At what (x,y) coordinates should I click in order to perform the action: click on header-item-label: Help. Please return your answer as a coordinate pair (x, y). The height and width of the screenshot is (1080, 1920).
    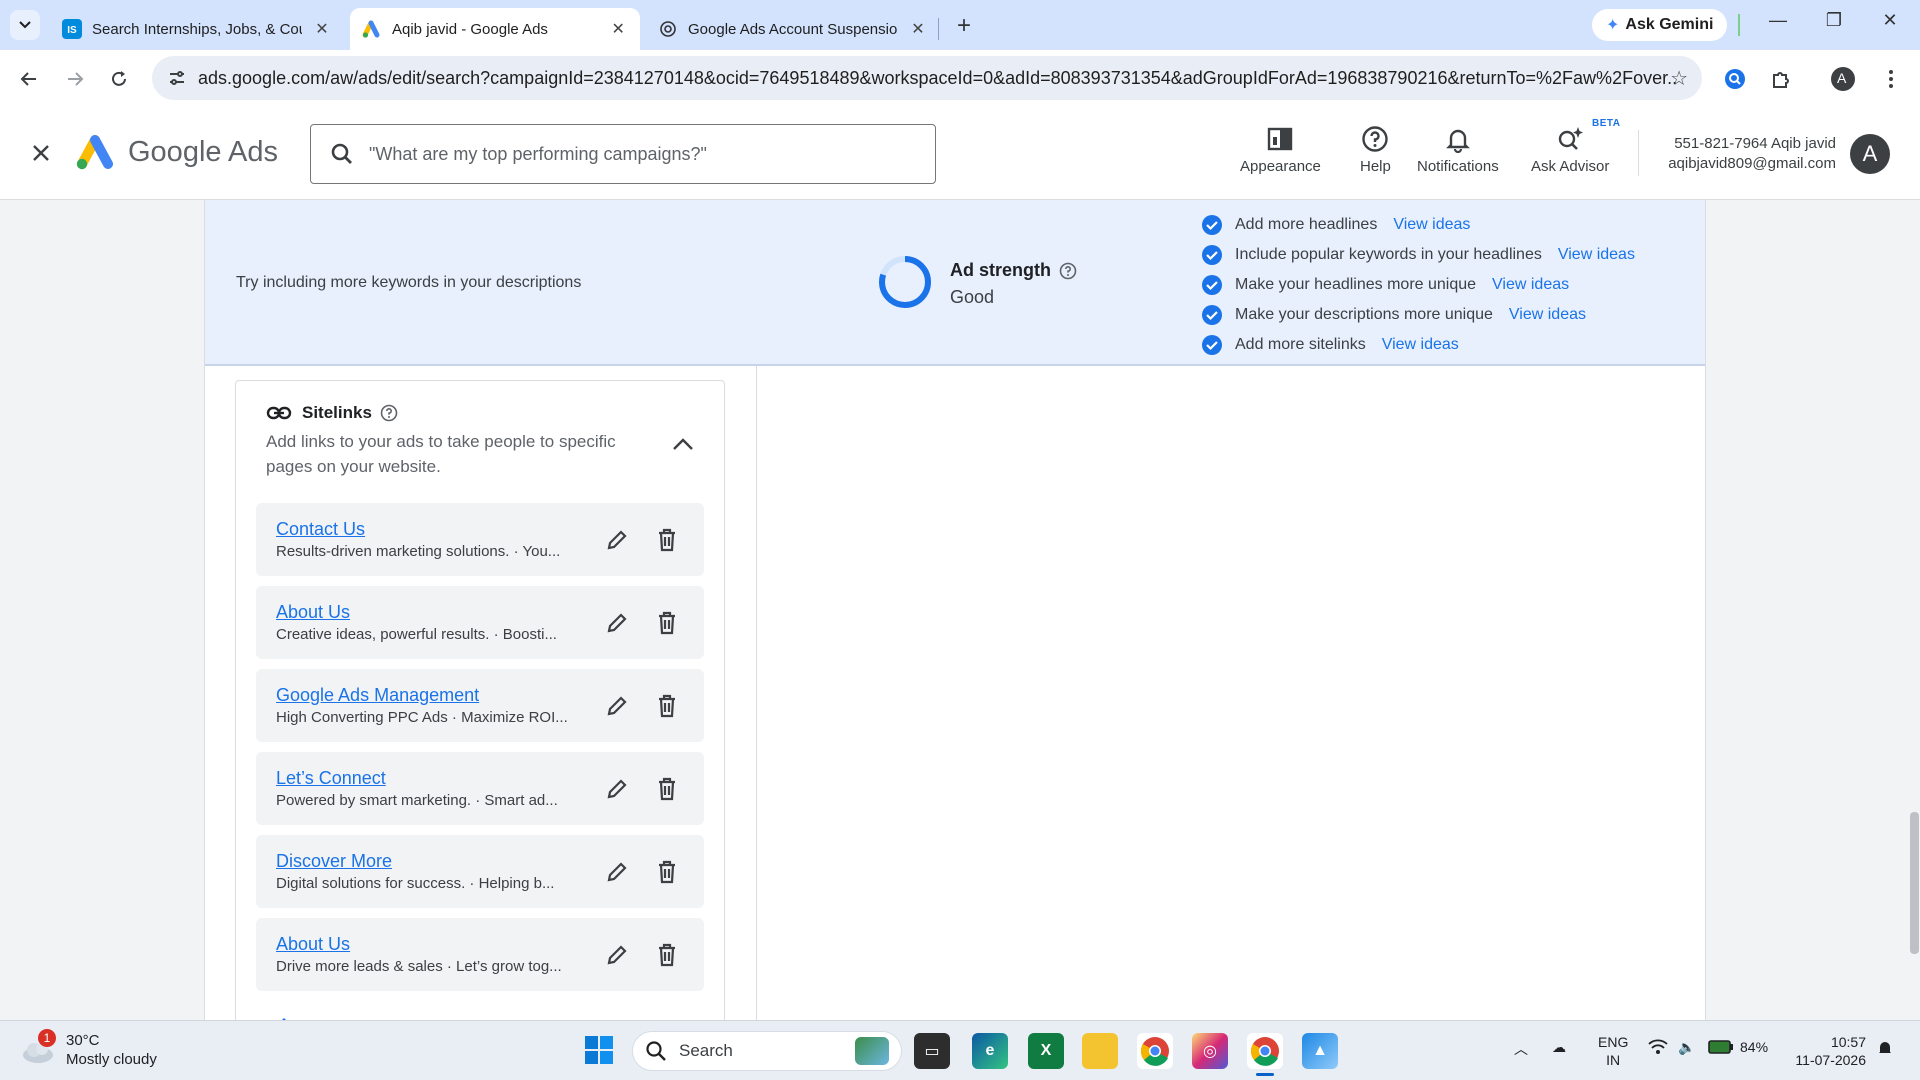
    Looking at the image, I should click on (1375, 166).